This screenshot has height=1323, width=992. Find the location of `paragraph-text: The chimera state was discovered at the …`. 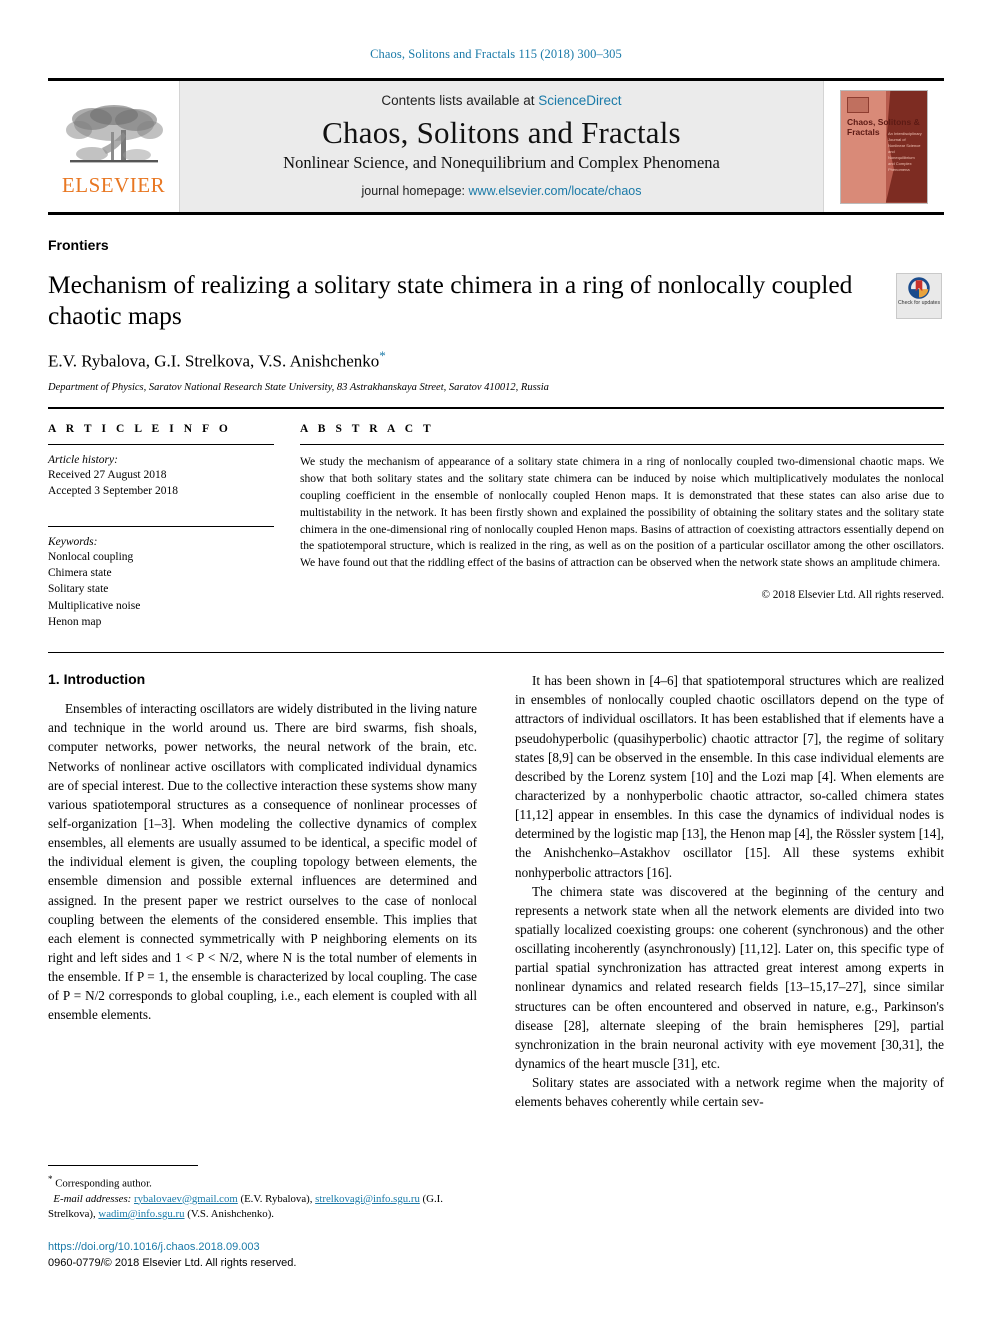

paragraph-text: The chimera state was discovered at the … is located at coordinates (729, 977).